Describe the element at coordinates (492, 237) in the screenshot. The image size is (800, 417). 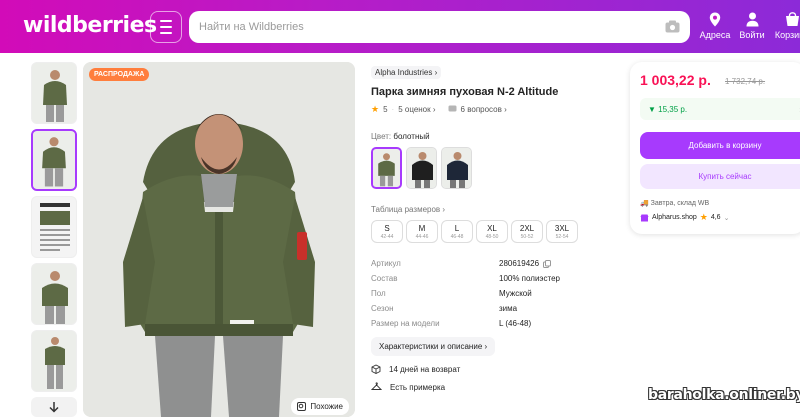
I see `size-range: 48-50` at that location.